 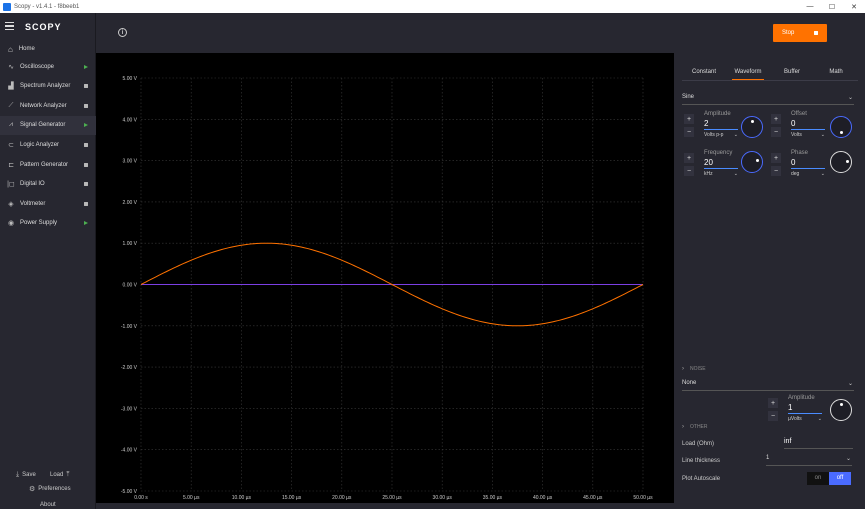 What do you see at coordinates (841, 410) in the screenshot?
I see `noise-amplitude-knob` at bounding box center [841, 410].